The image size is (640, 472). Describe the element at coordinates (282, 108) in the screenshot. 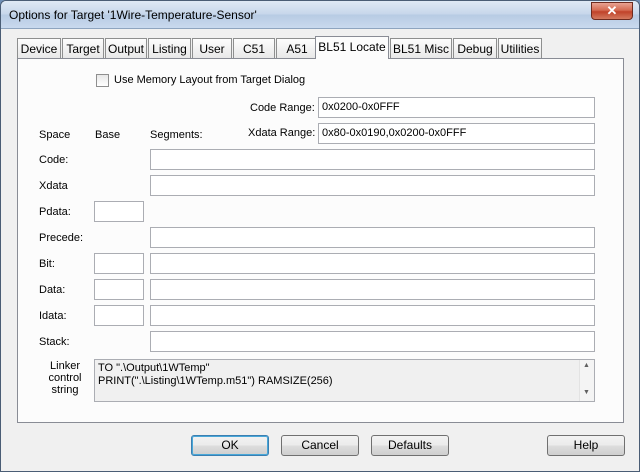

I see `code-range-label: Code Range:` at that location.